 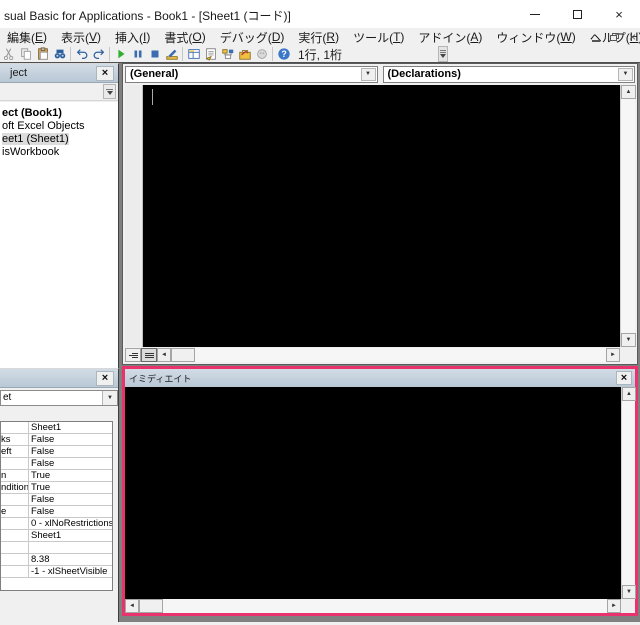 I want to click on object-dropdown: (General) ▼, so click(x=251, y=74).